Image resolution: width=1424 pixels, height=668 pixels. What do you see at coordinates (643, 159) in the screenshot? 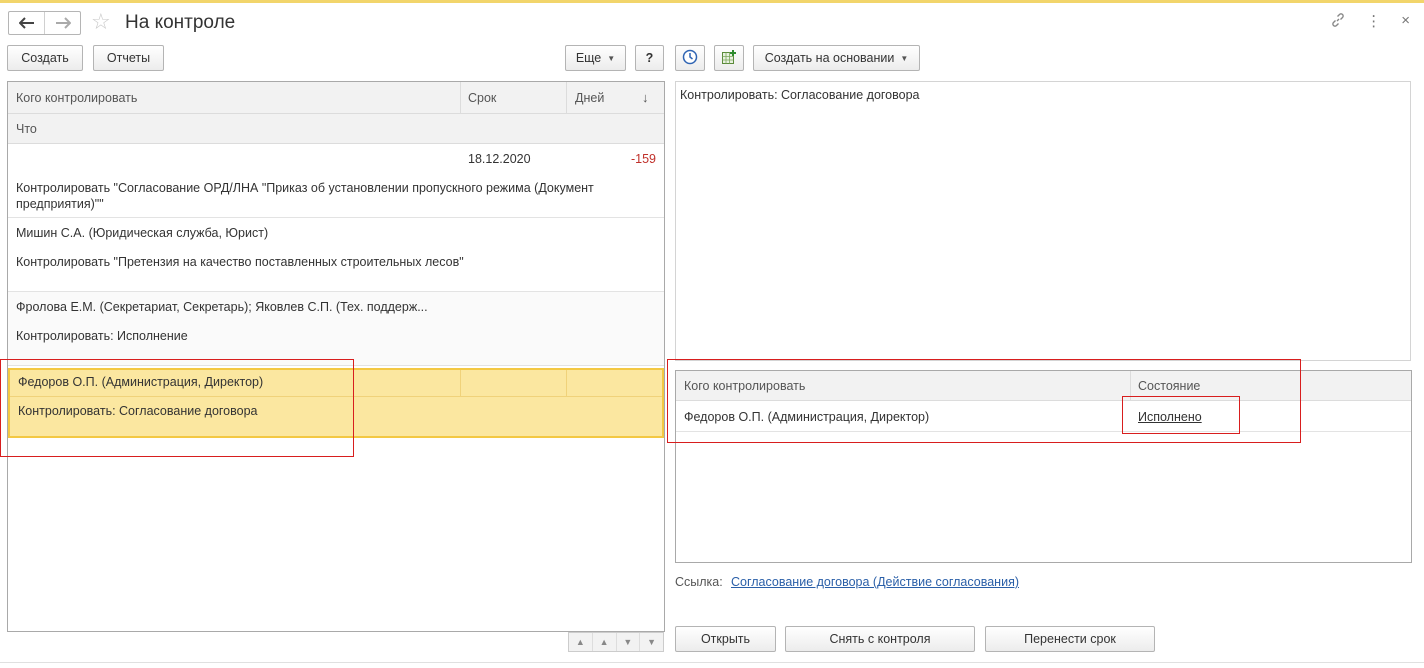
I see `row-days-overdue: -159` at bounding box center [643, 159].